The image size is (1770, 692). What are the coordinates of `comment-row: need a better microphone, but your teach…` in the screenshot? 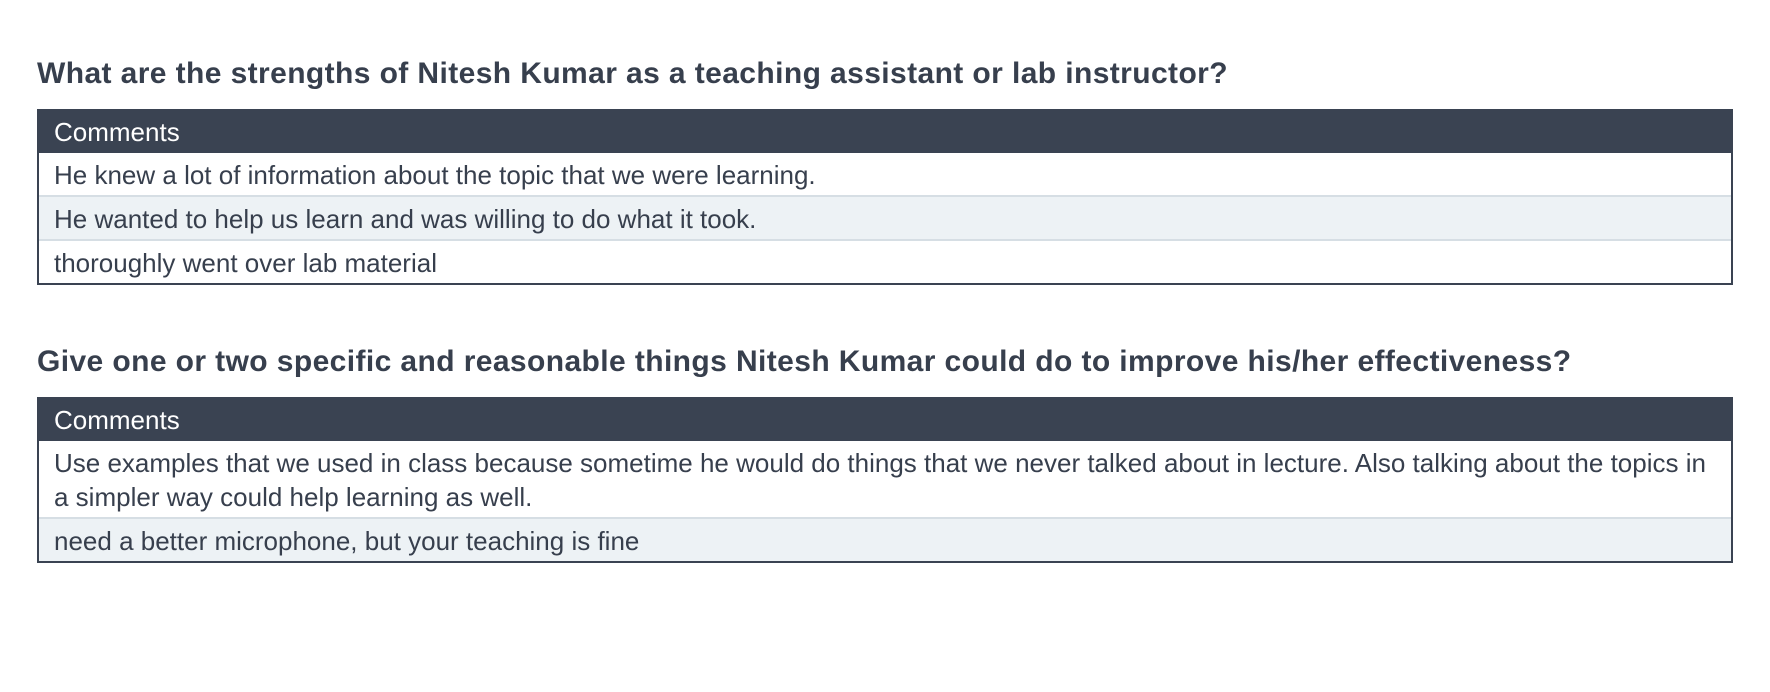 It's located at (885, 539).